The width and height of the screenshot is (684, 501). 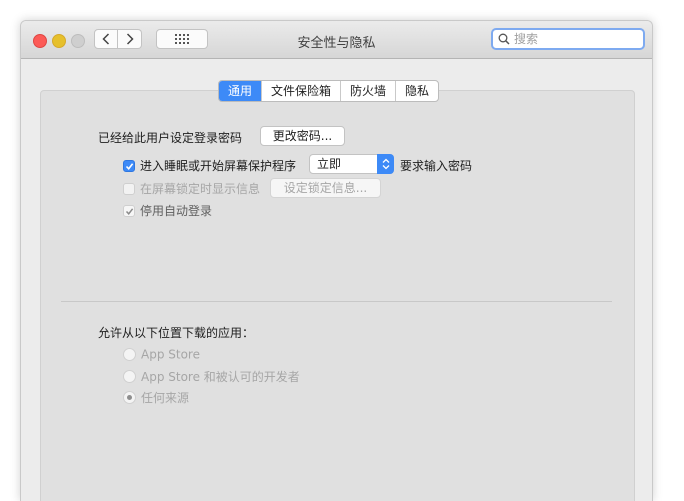 I want to click on radio-identified-developers, so click(x=129, y=376).